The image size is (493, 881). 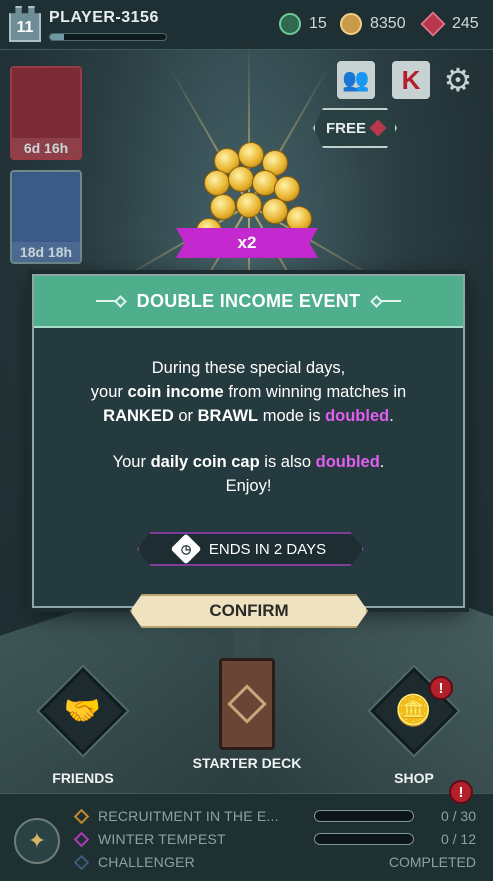 I want to click on gem-count: 245, so click(x=465, y=23).